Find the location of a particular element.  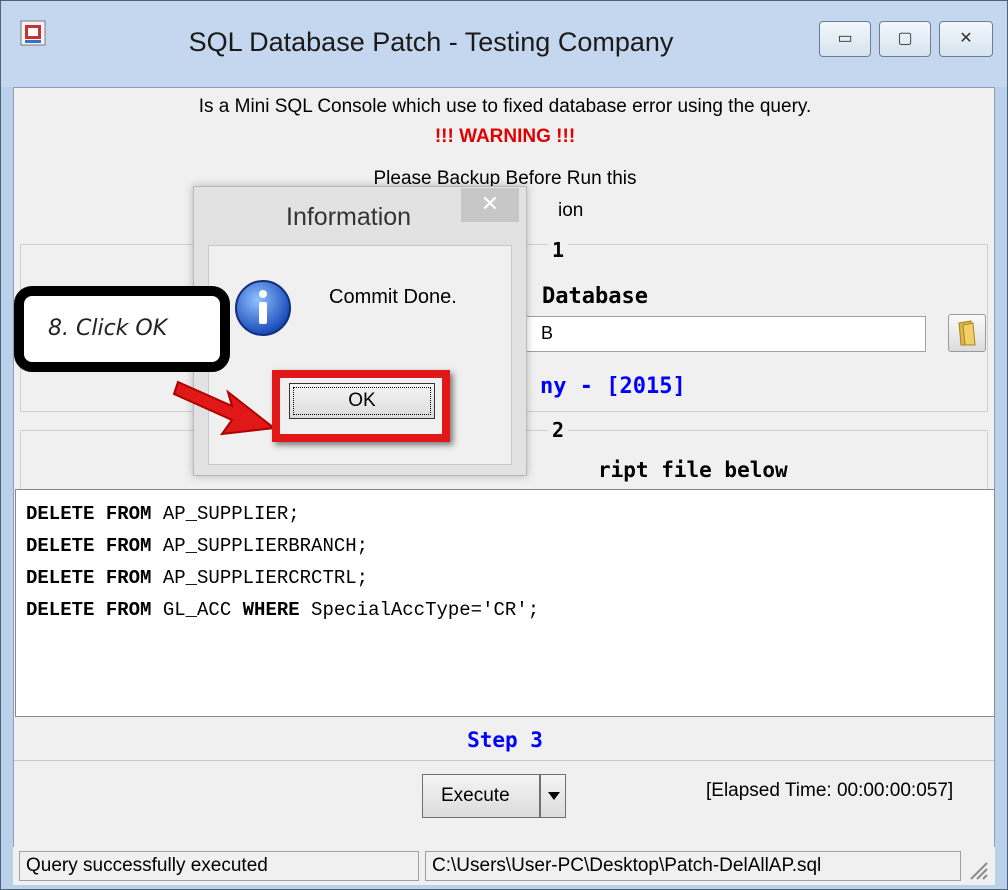

step2-label: 2 is located at coordinates (558, 430).